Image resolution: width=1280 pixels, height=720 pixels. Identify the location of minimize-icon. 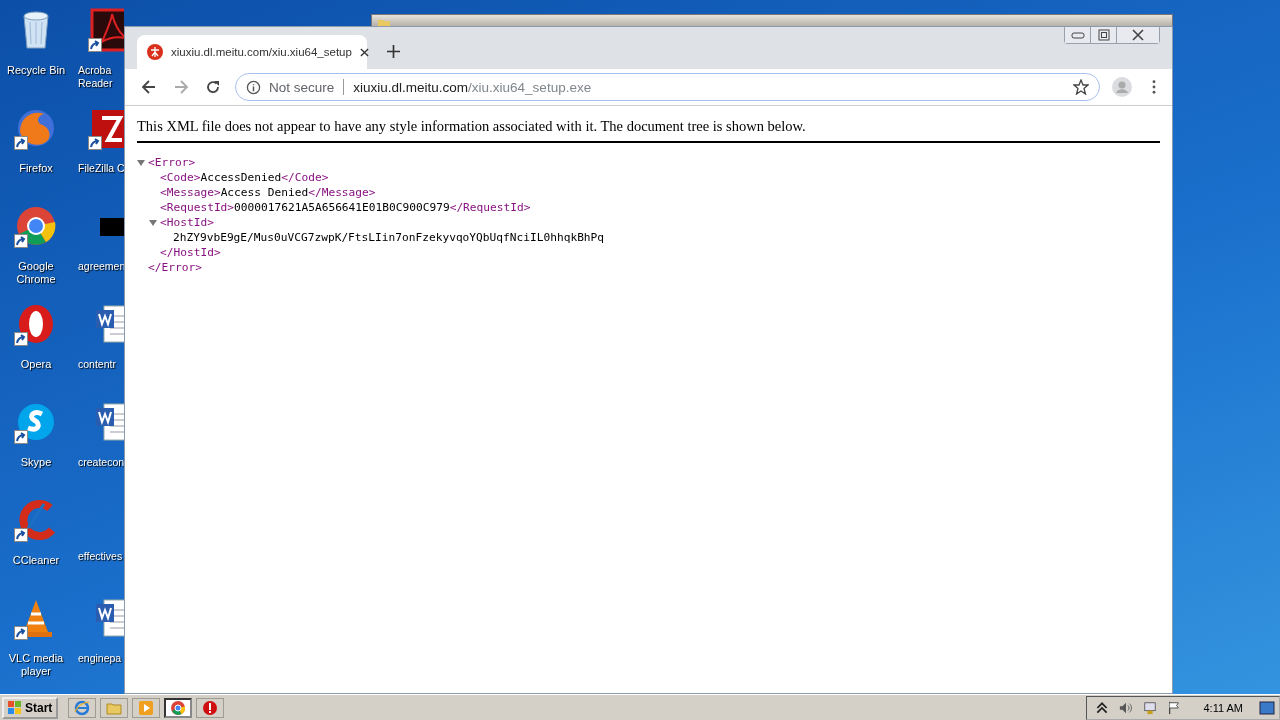
(1077, 35).